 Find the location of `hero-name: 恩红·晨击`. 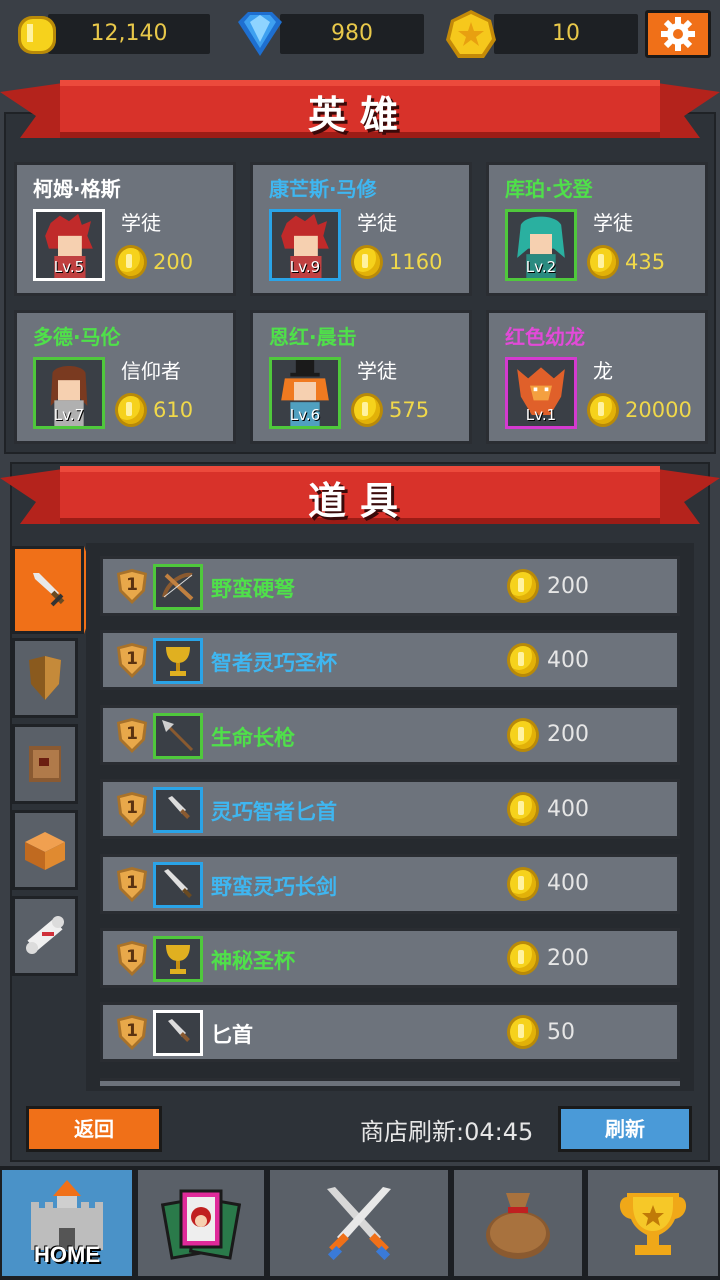

hero-name: 恩红·晨击 is located at coordinates (313, 337).